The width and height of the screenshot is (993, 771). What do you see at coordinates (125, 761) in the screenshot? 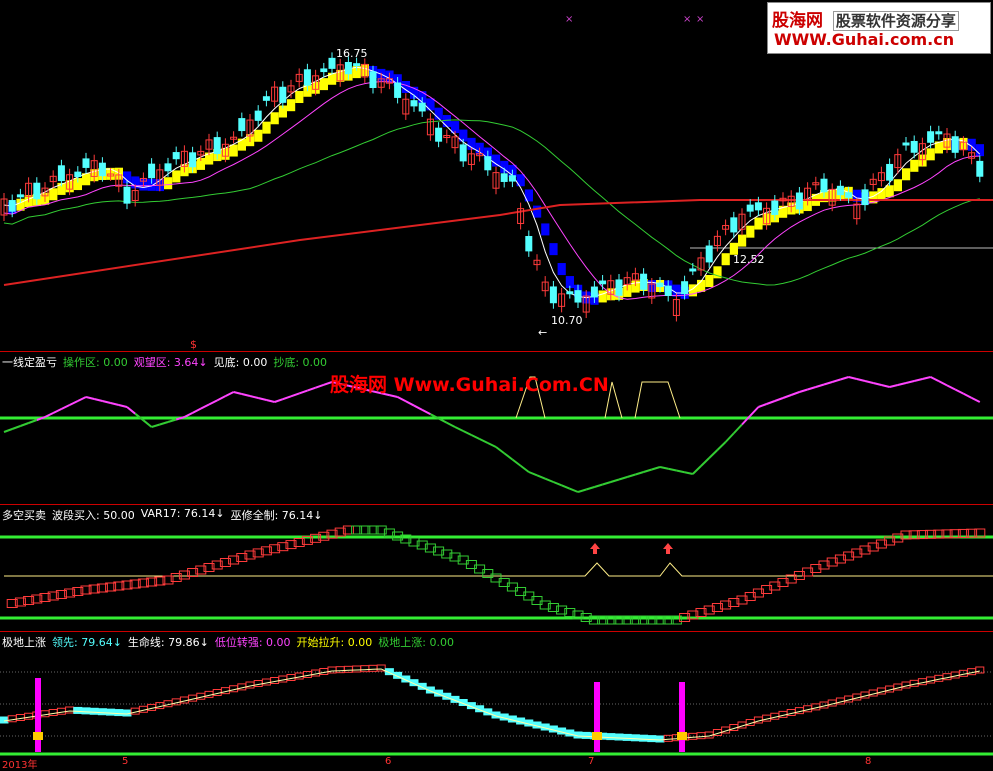
I see `x-axis-label-may: 5` at bounding box center [125, 761].